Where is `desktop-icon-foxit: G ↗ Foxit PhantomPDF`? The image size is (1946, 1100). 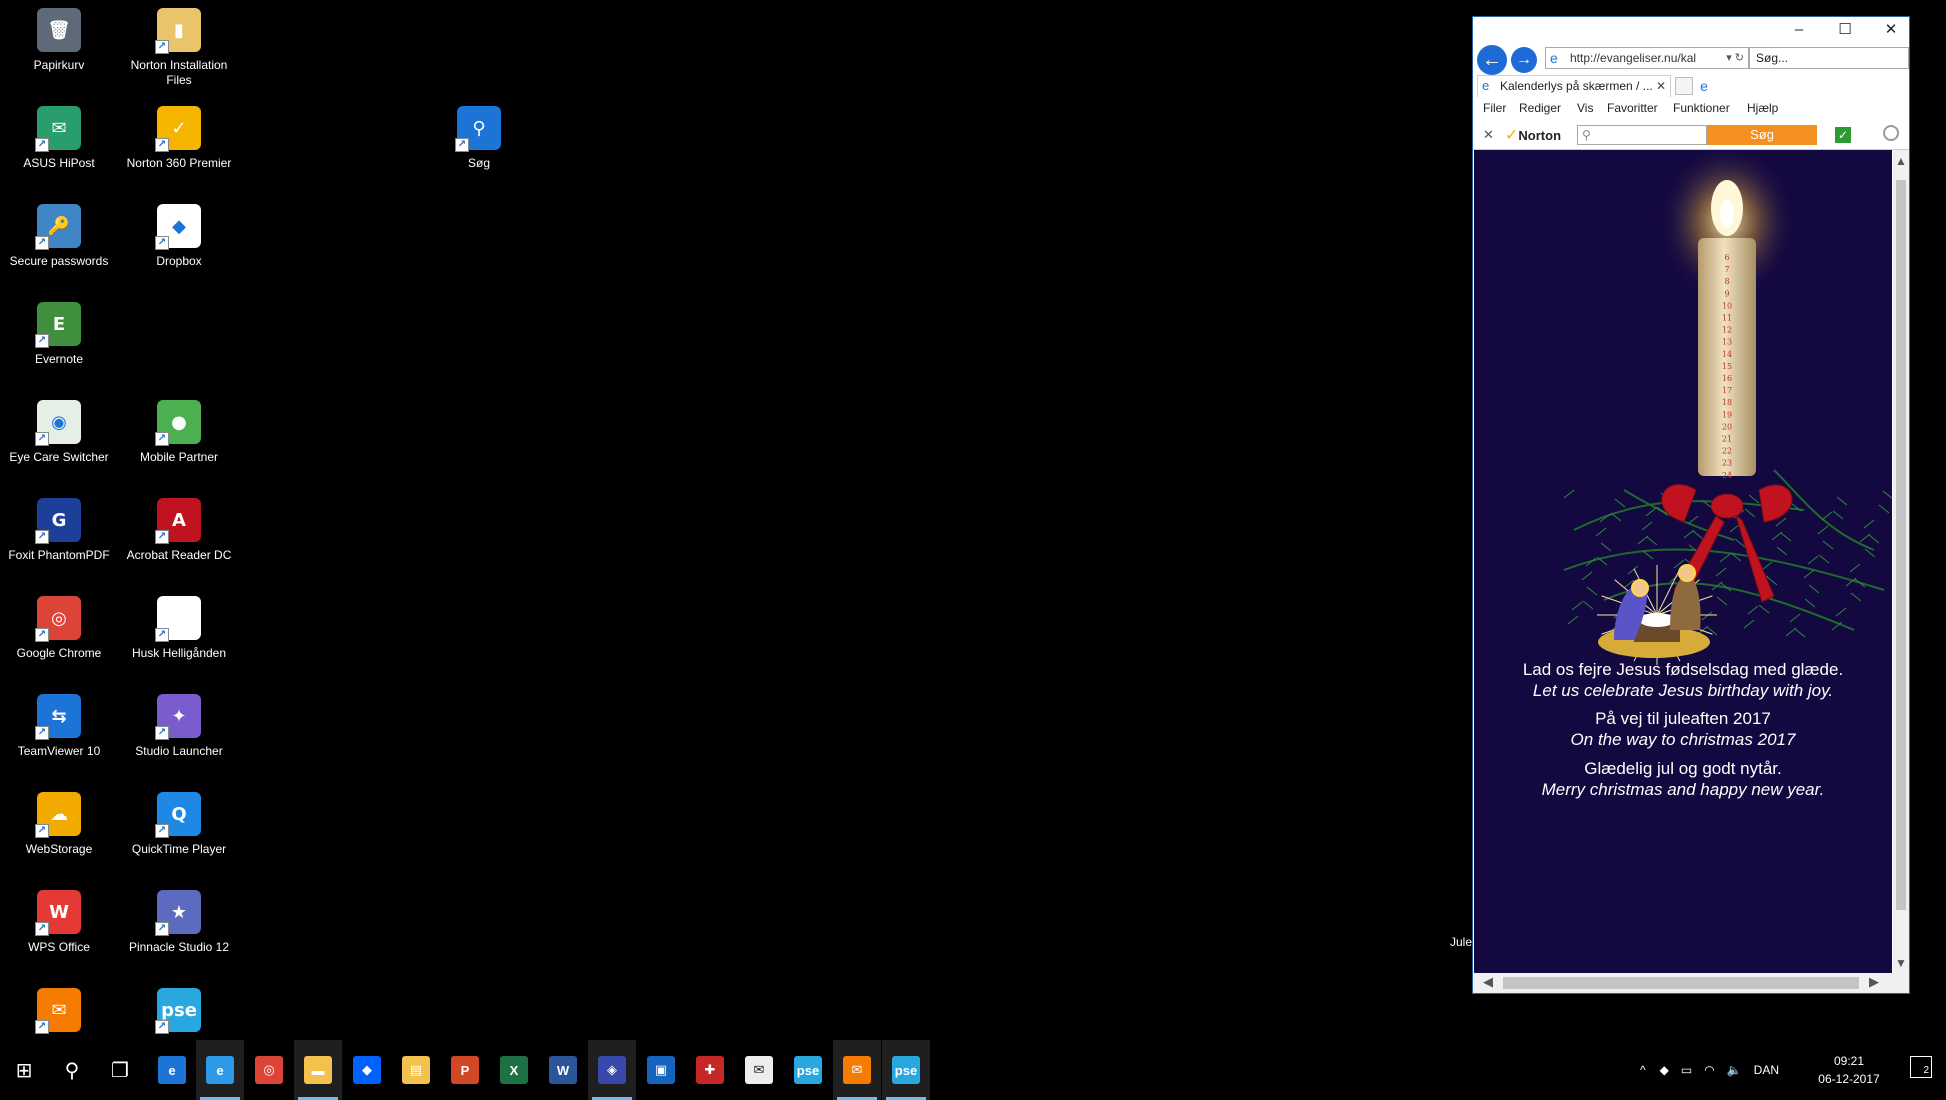 desktop-icon-foxit: G ↗ Foxit PhantomPDF is located at coordinates (59, 530).